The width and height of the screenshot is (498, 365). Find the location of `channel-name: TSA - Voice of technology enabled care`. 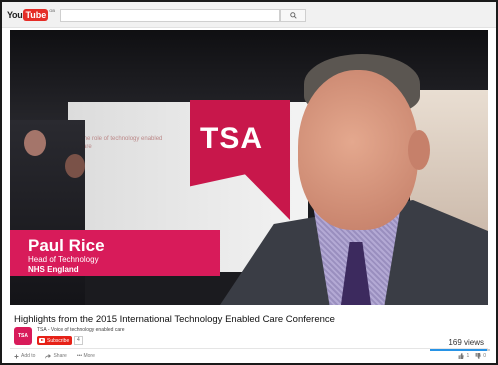

channel-name: TSA - Voice of technology enabled care is located at coordinates (81, 330).